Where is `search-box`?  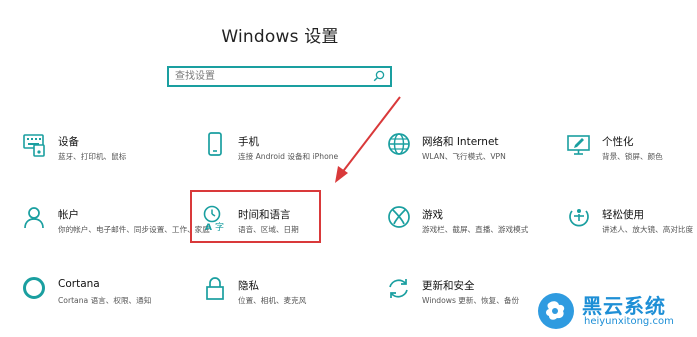
search-box is located at coordinates (279, 76).